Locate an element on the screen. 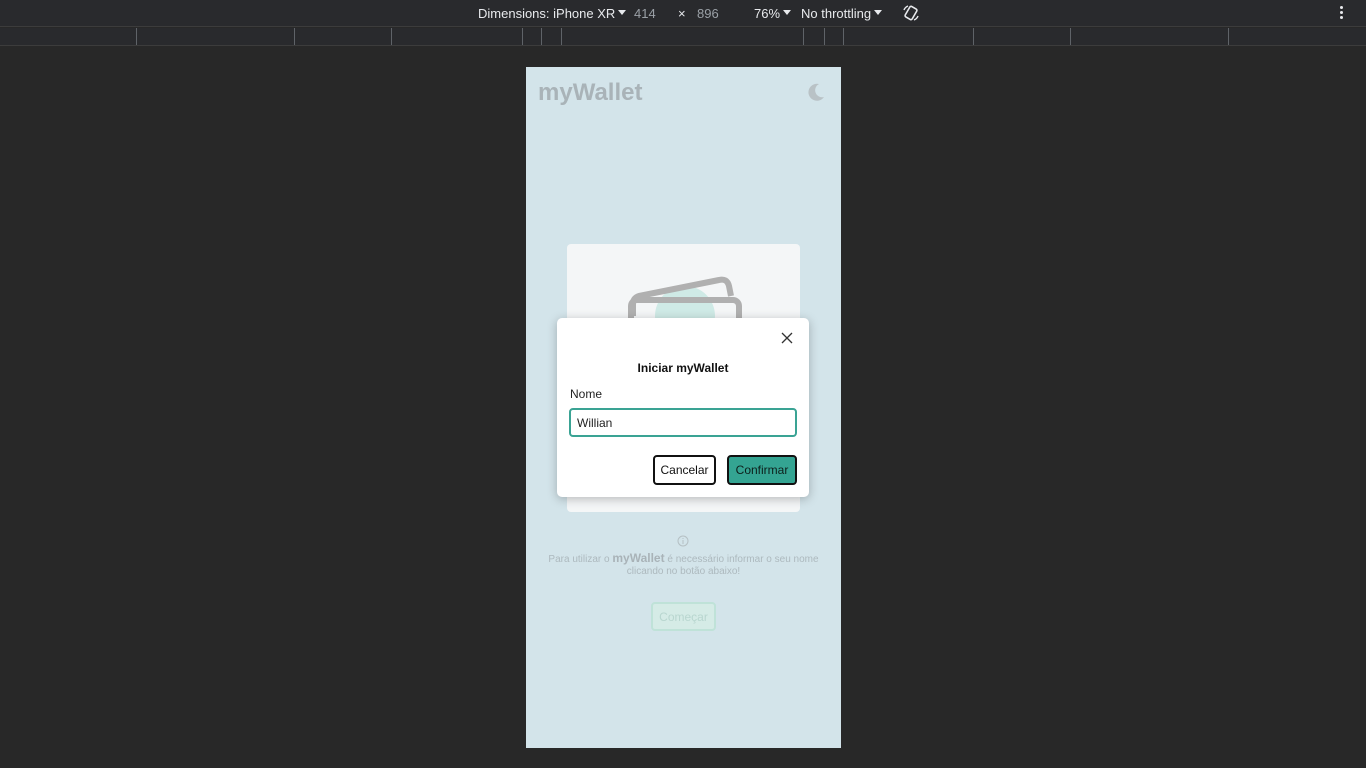 This screenshot has height=768, width=1366. throttling-label: No throttling is located at coordinates (836, 13).